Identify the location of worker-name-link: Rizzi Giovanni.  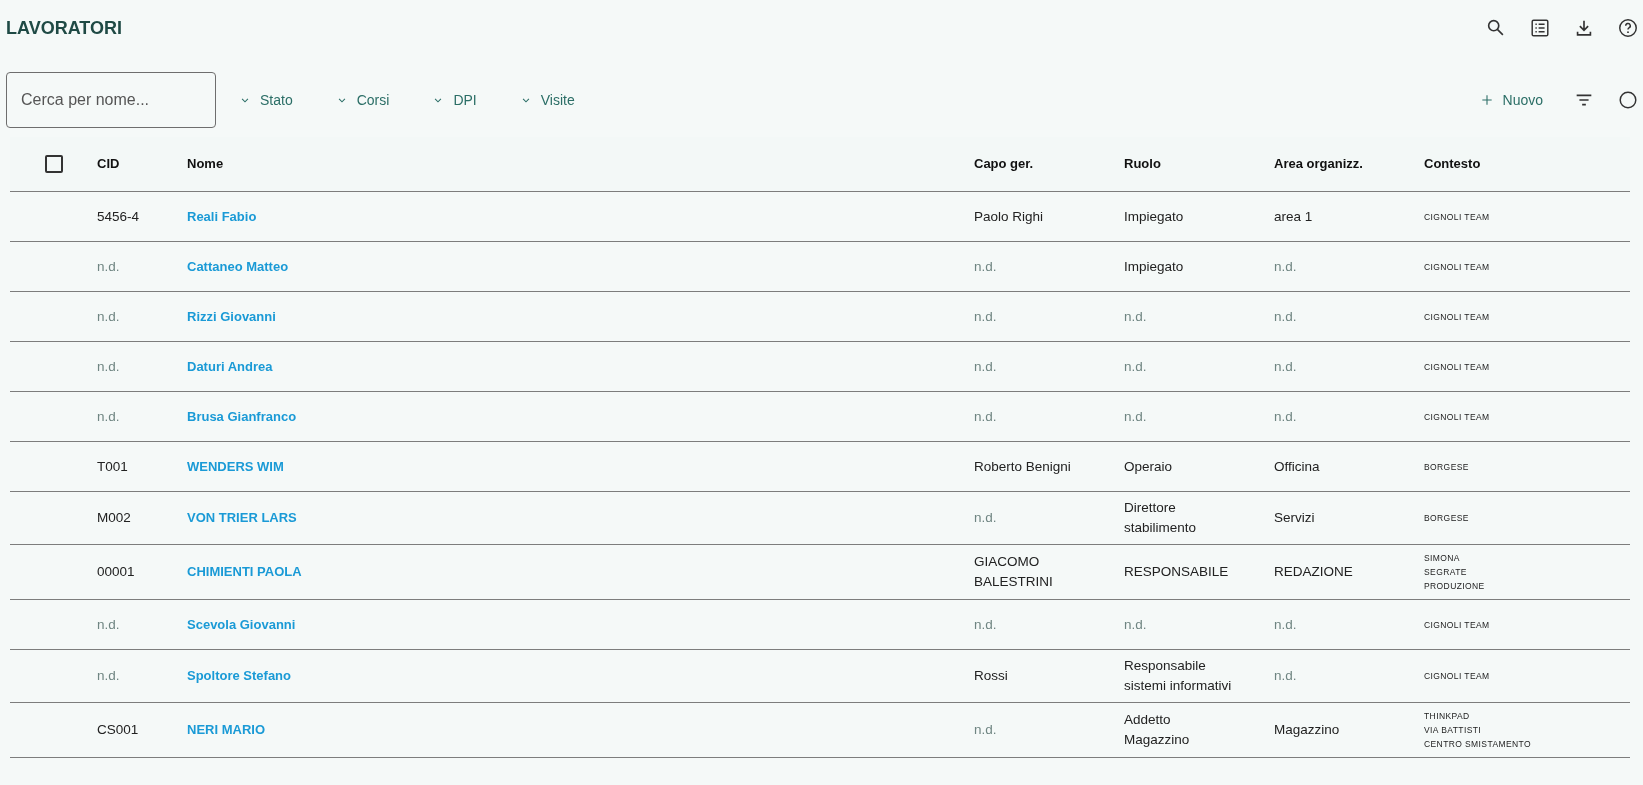
(231, 316).